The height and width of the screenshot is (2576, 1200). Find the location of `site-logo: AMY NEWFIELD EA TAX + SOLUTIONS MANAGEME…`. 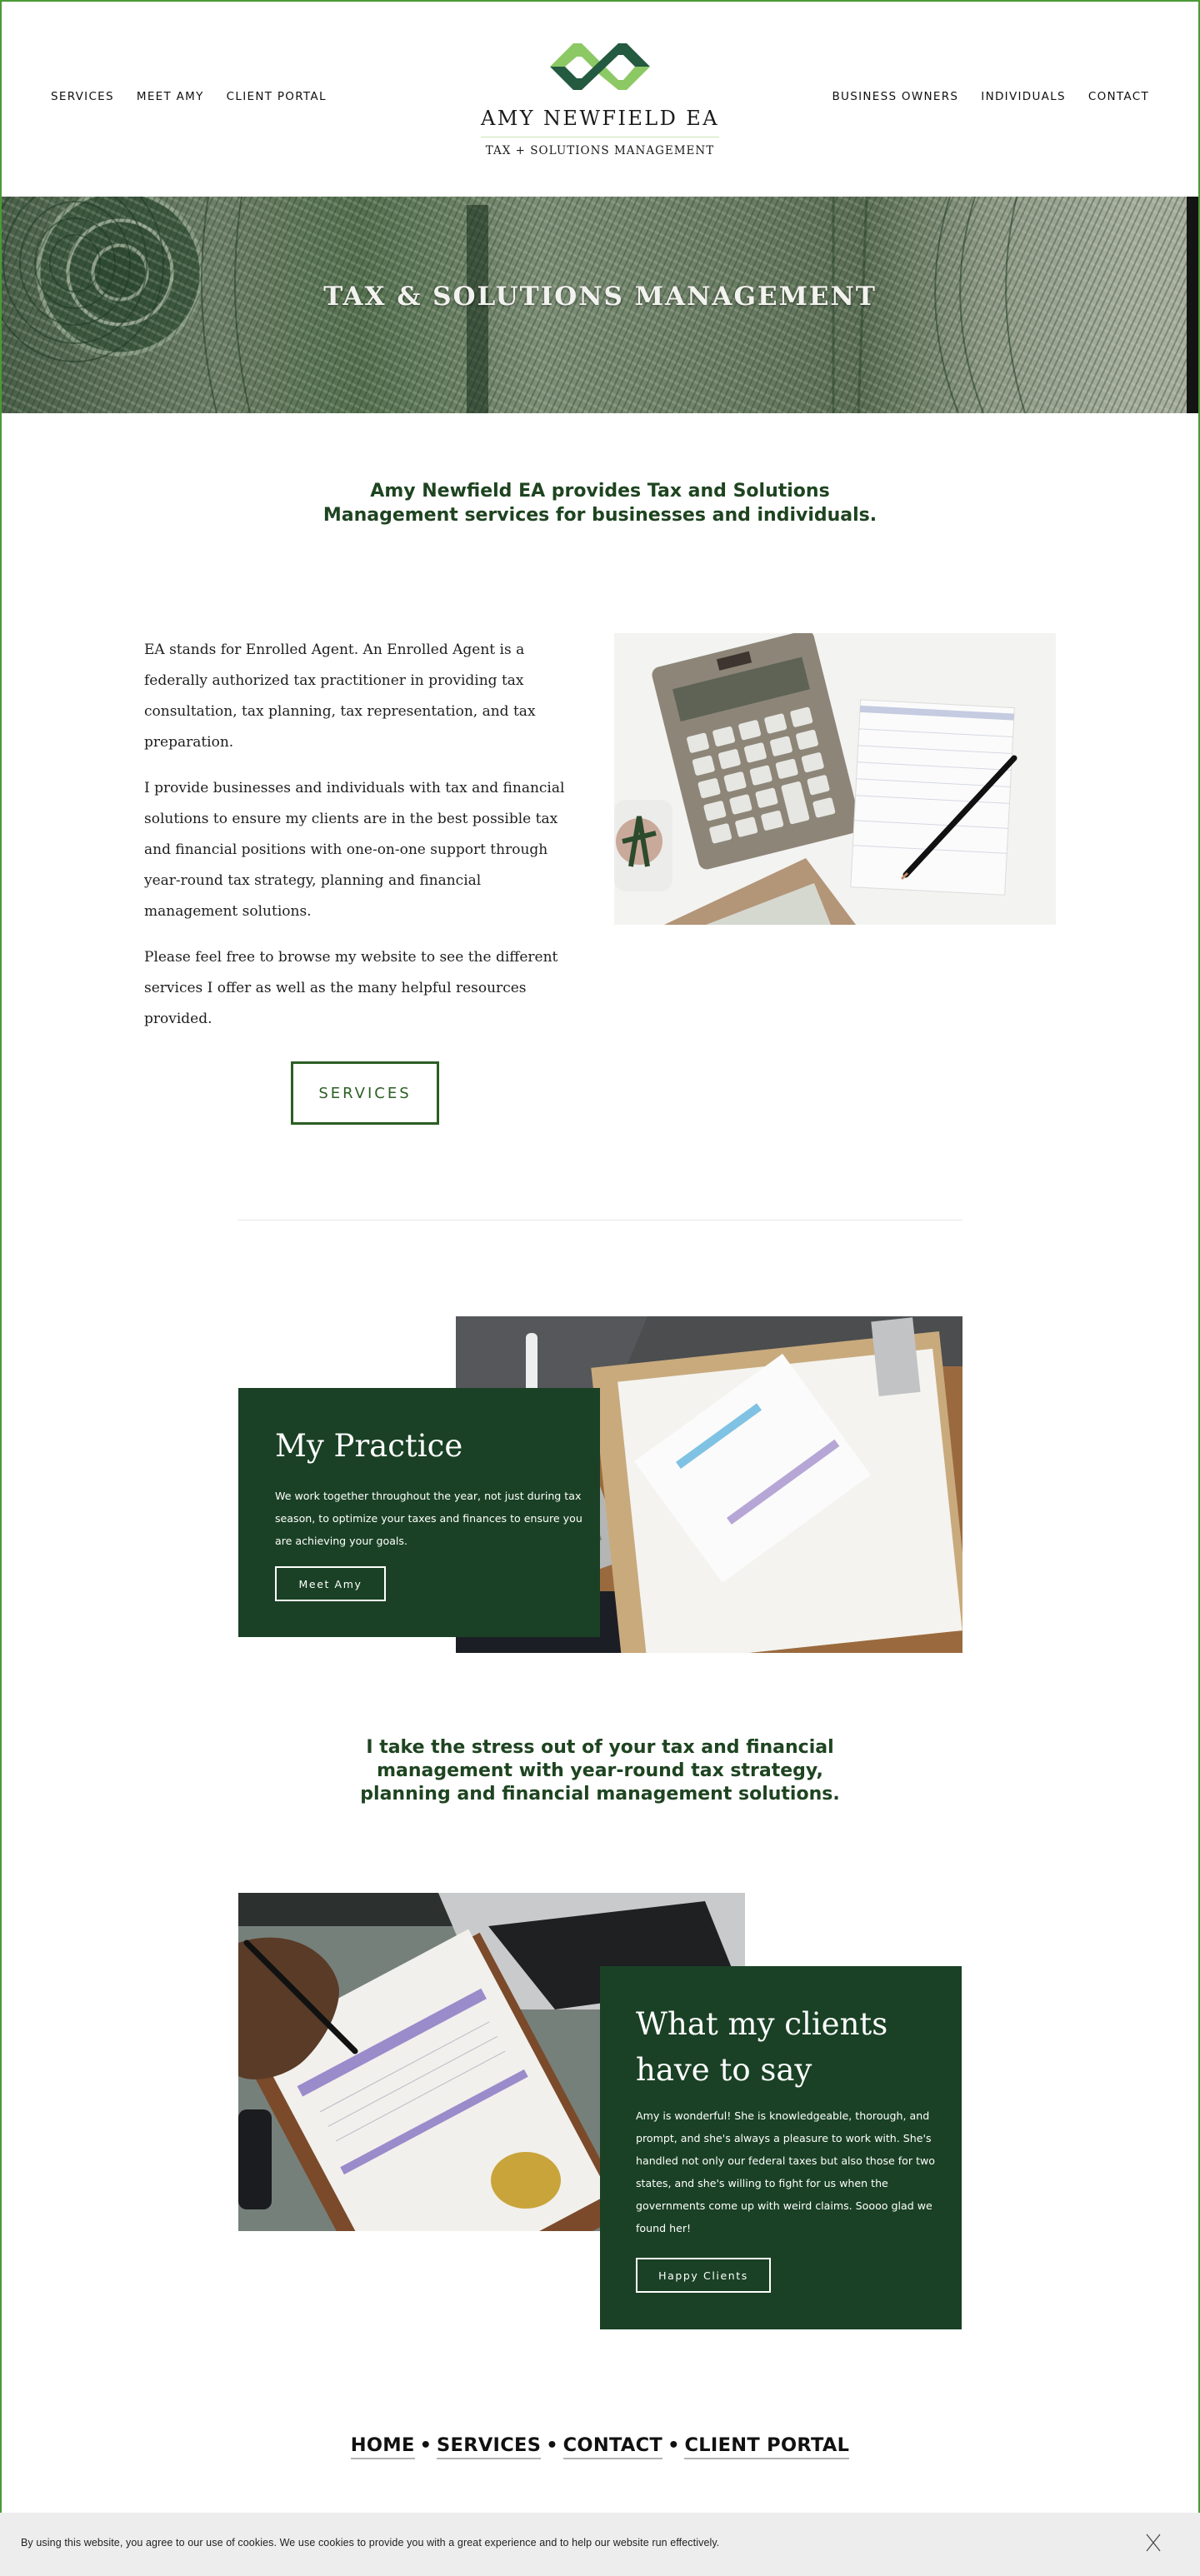

site-logo: AMY NEWFIELD EA TAX + SOLUTIONS MANAGEME… is located at coordinates (600, 98).